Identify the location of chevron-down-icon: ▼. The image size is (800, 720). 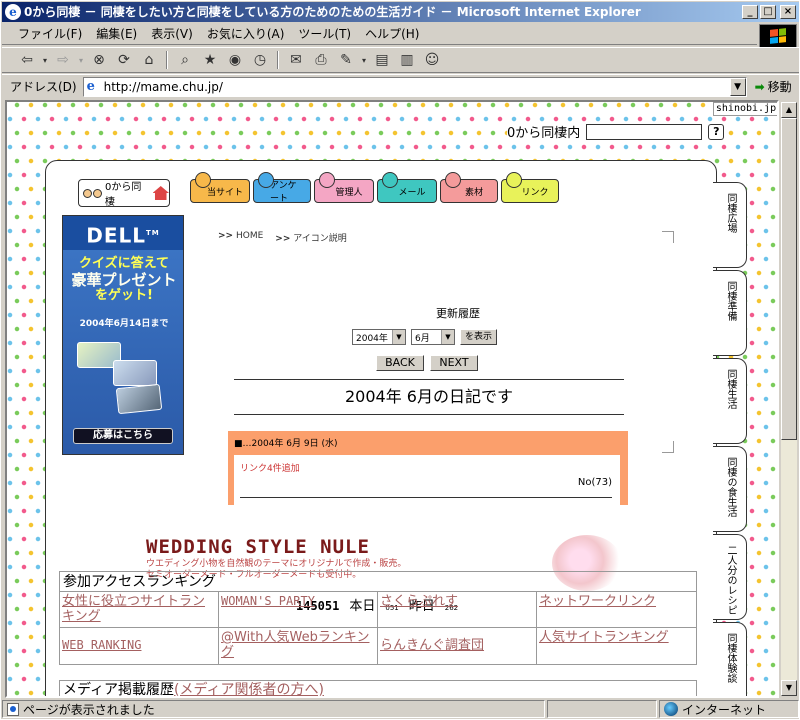
(398, 337).